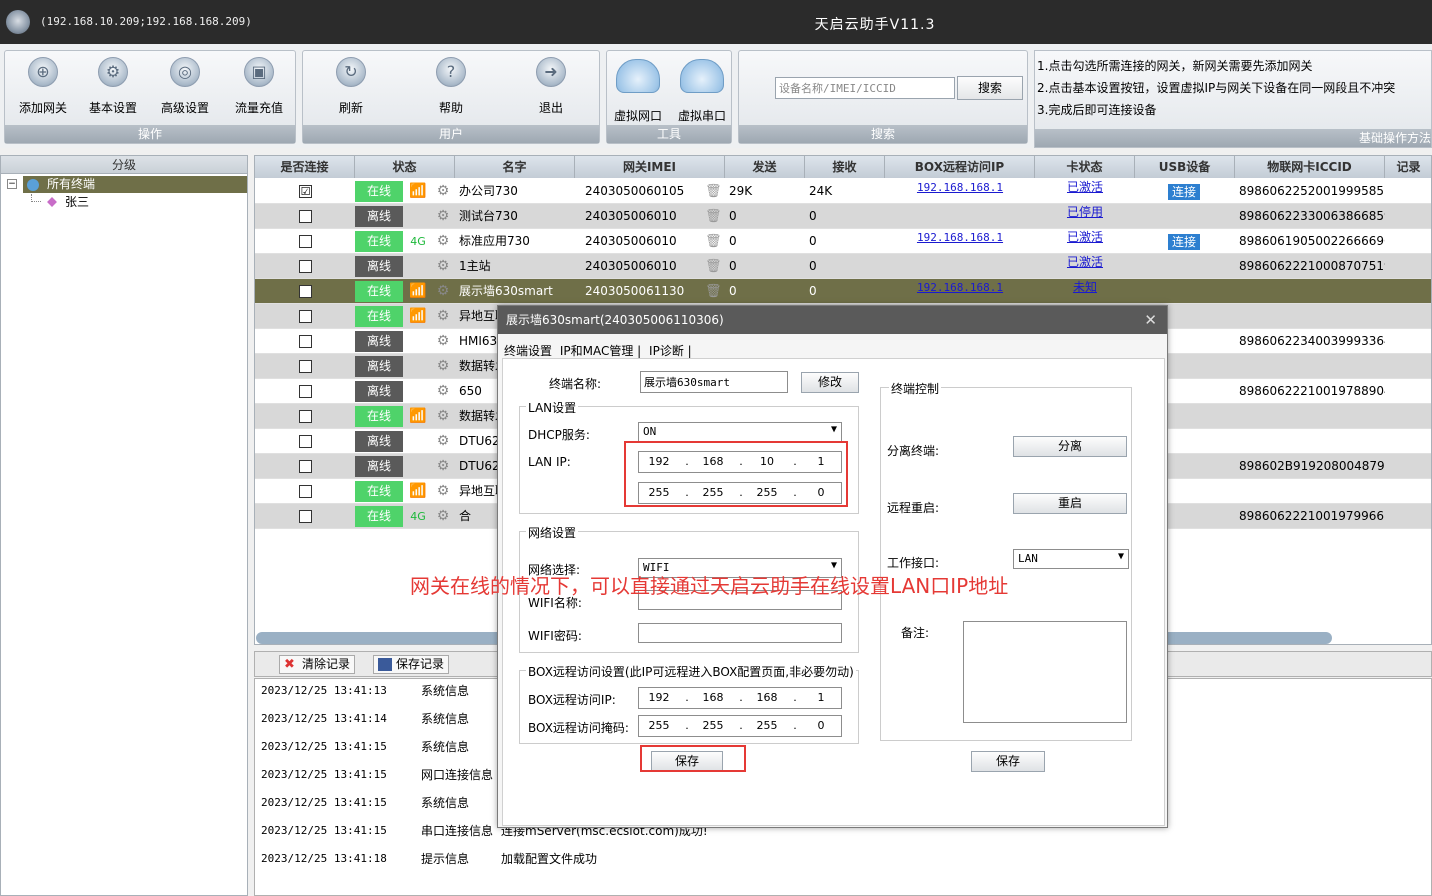 The image size is (1432, 896). What do you see at coordinates (259, 89) in the screenshot?
I see `recharge-button: ▣ 流量充值` at bounding box center [259, 89].